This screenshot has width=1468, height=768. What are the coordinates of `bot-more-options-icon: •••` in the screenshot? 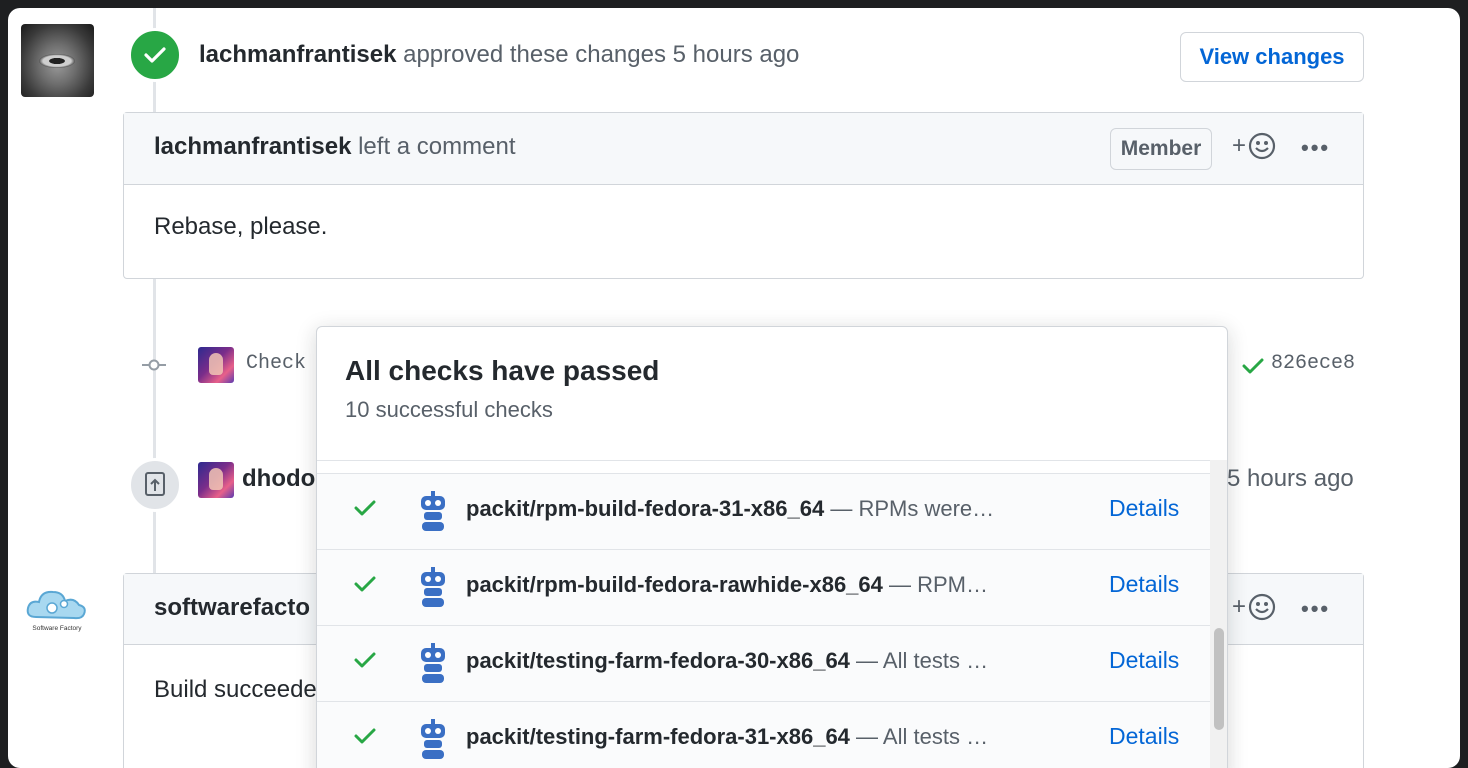 It's located at (1315, 609).